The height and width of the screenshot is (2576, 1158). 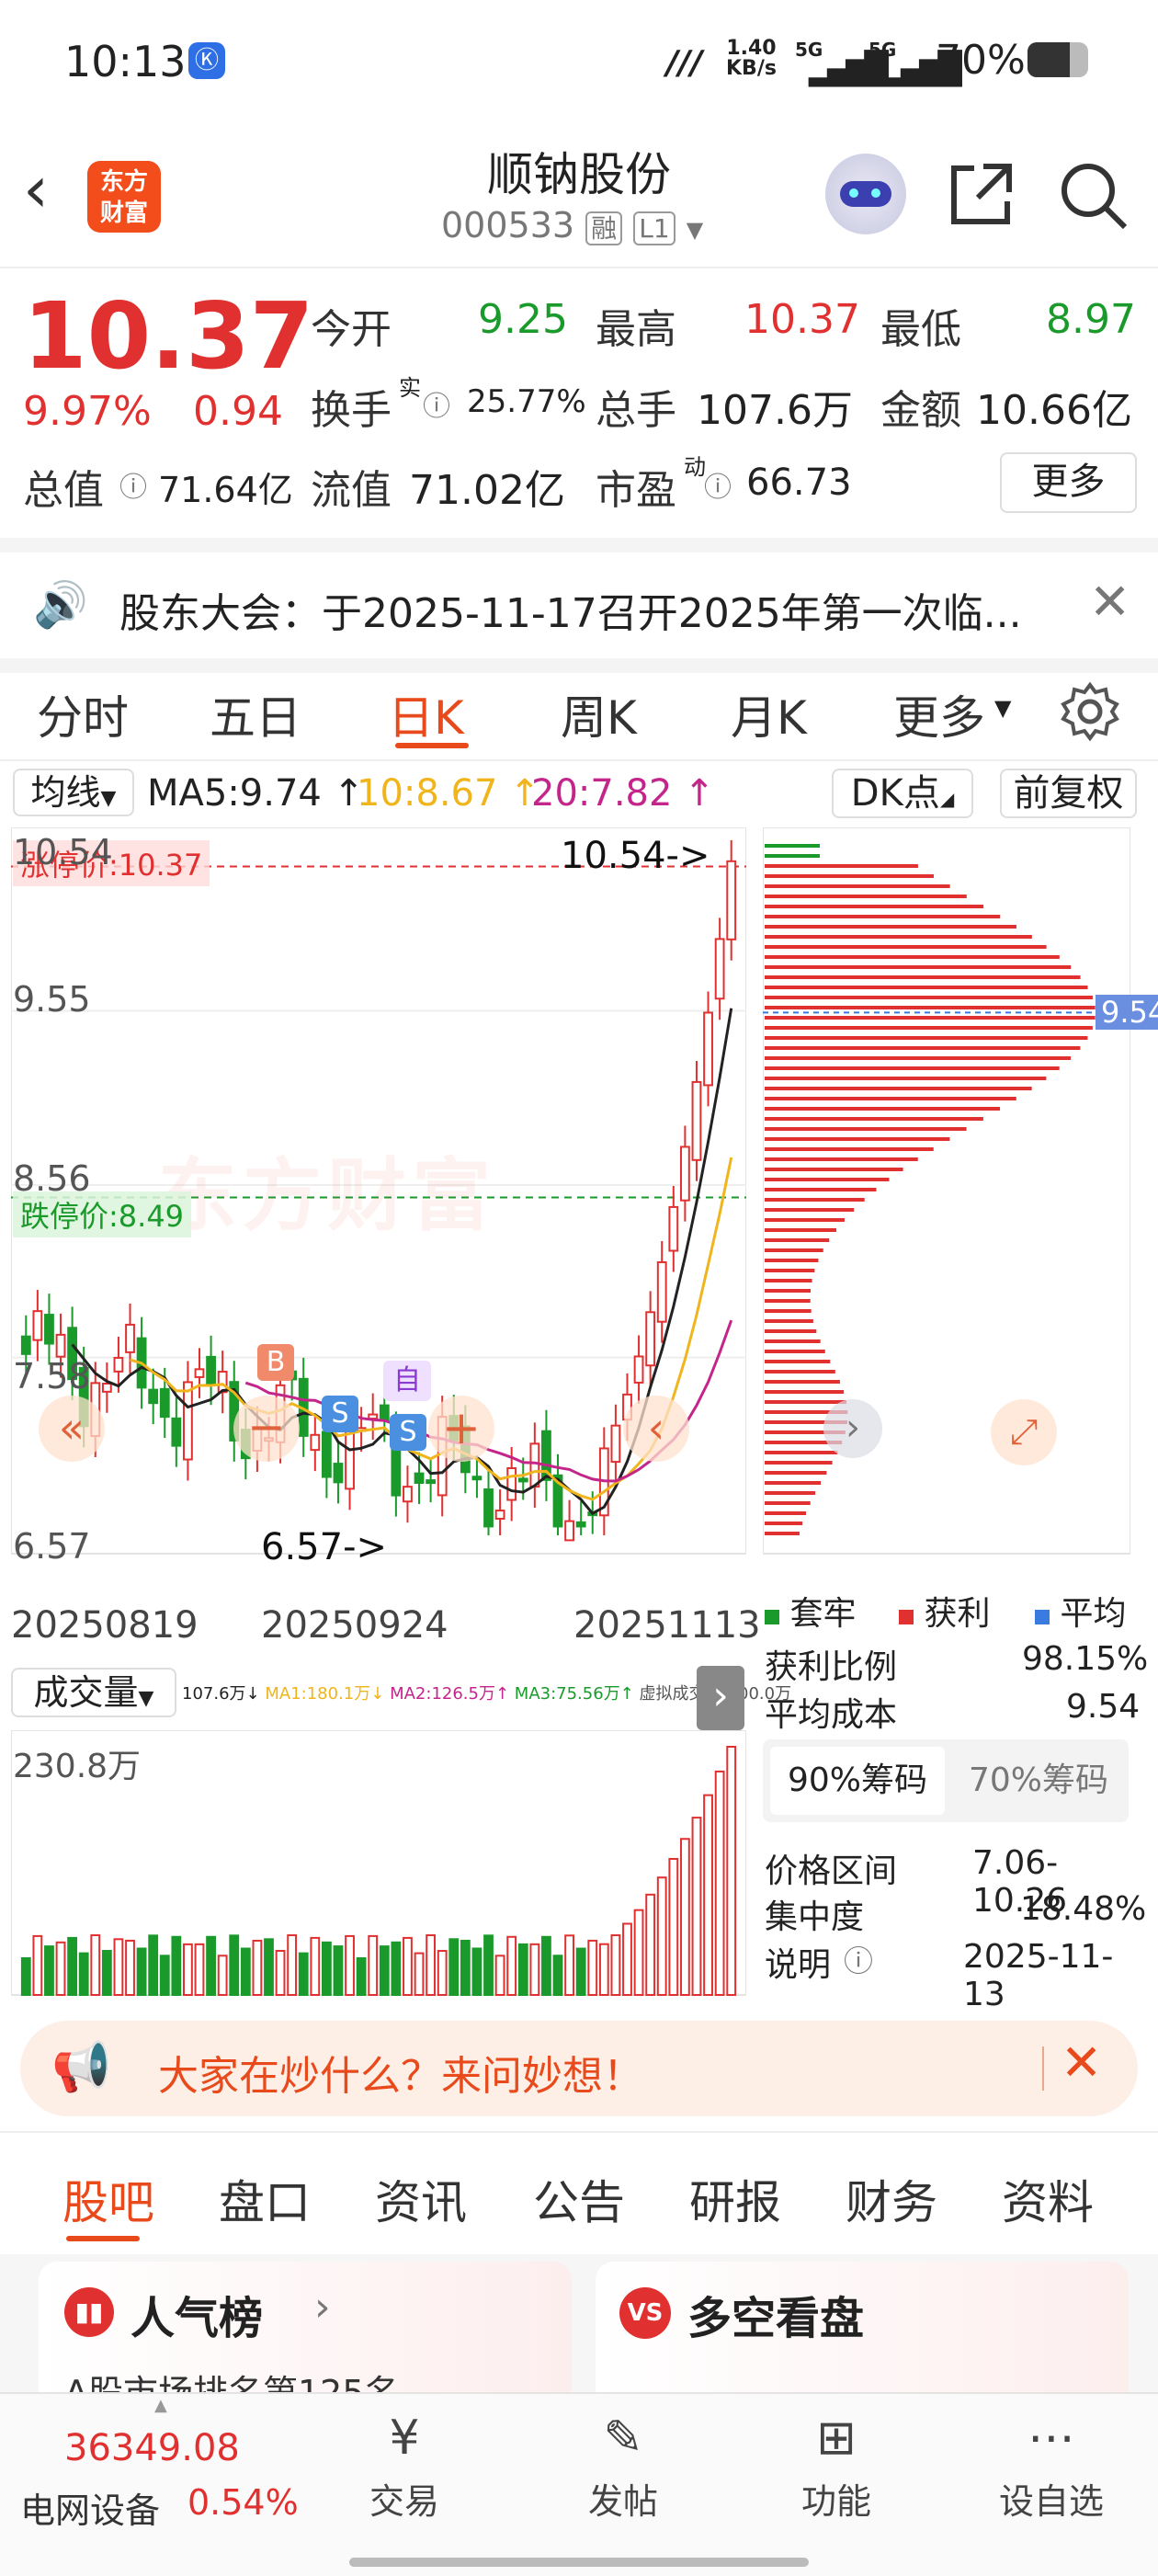 What do you see at coordinates (103, 2238) in the screenshot?
I see `active-tab-indicator` at bounding box center [103, 2238].